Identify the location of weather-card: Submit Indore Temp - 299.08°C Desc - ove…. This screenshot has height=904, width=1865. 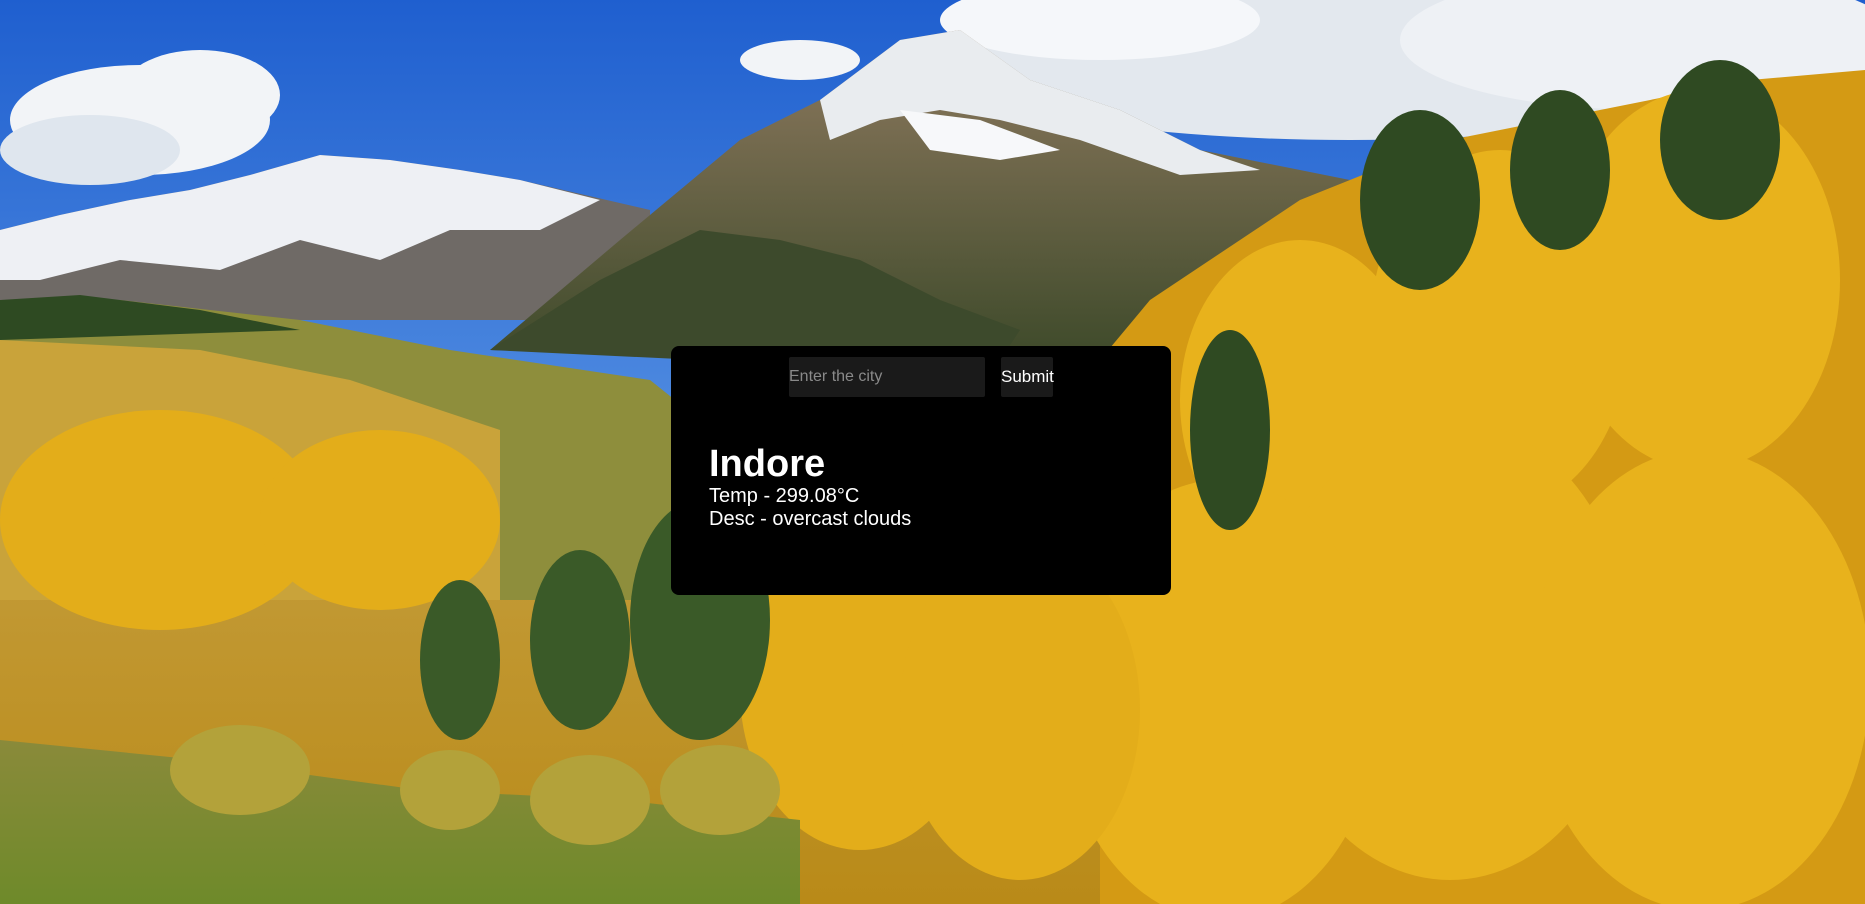
(921, 470).